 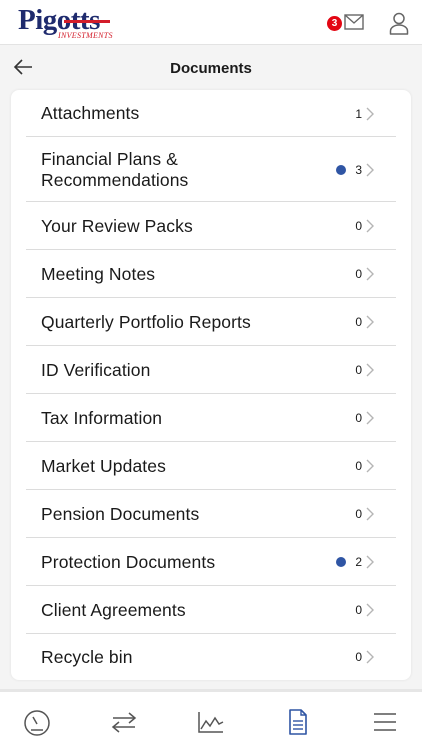 What do you see at coordinates (358, 562) in the screenshot?
I see `document-count: 2` at bounding box center [358, 562].